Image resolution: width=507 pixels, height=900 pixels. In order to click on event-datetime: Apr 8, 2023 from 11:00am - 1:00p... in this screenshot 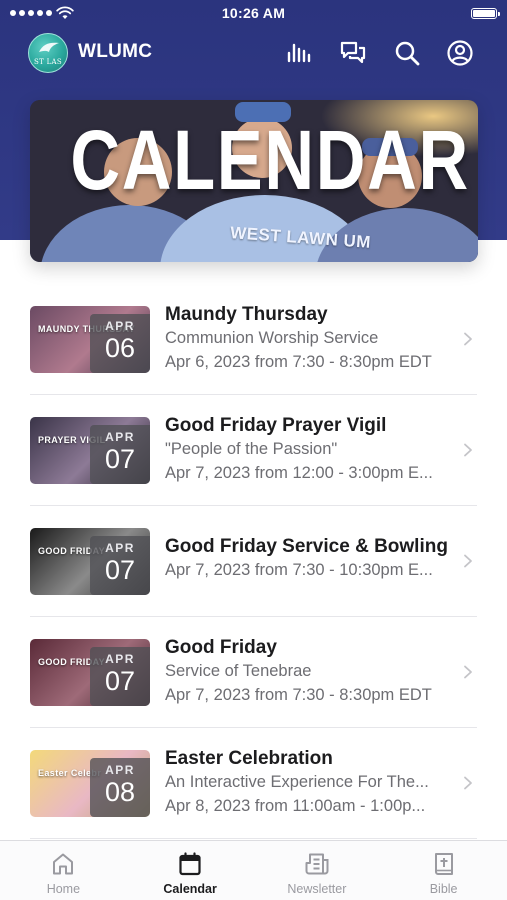, I will do `click(295, 806)`.